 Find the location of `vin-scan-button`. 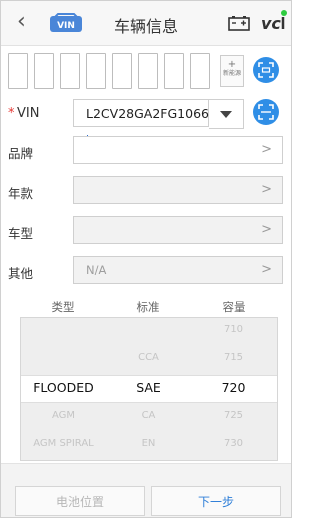

vin-scan-button is located at coordinates (266, 112).